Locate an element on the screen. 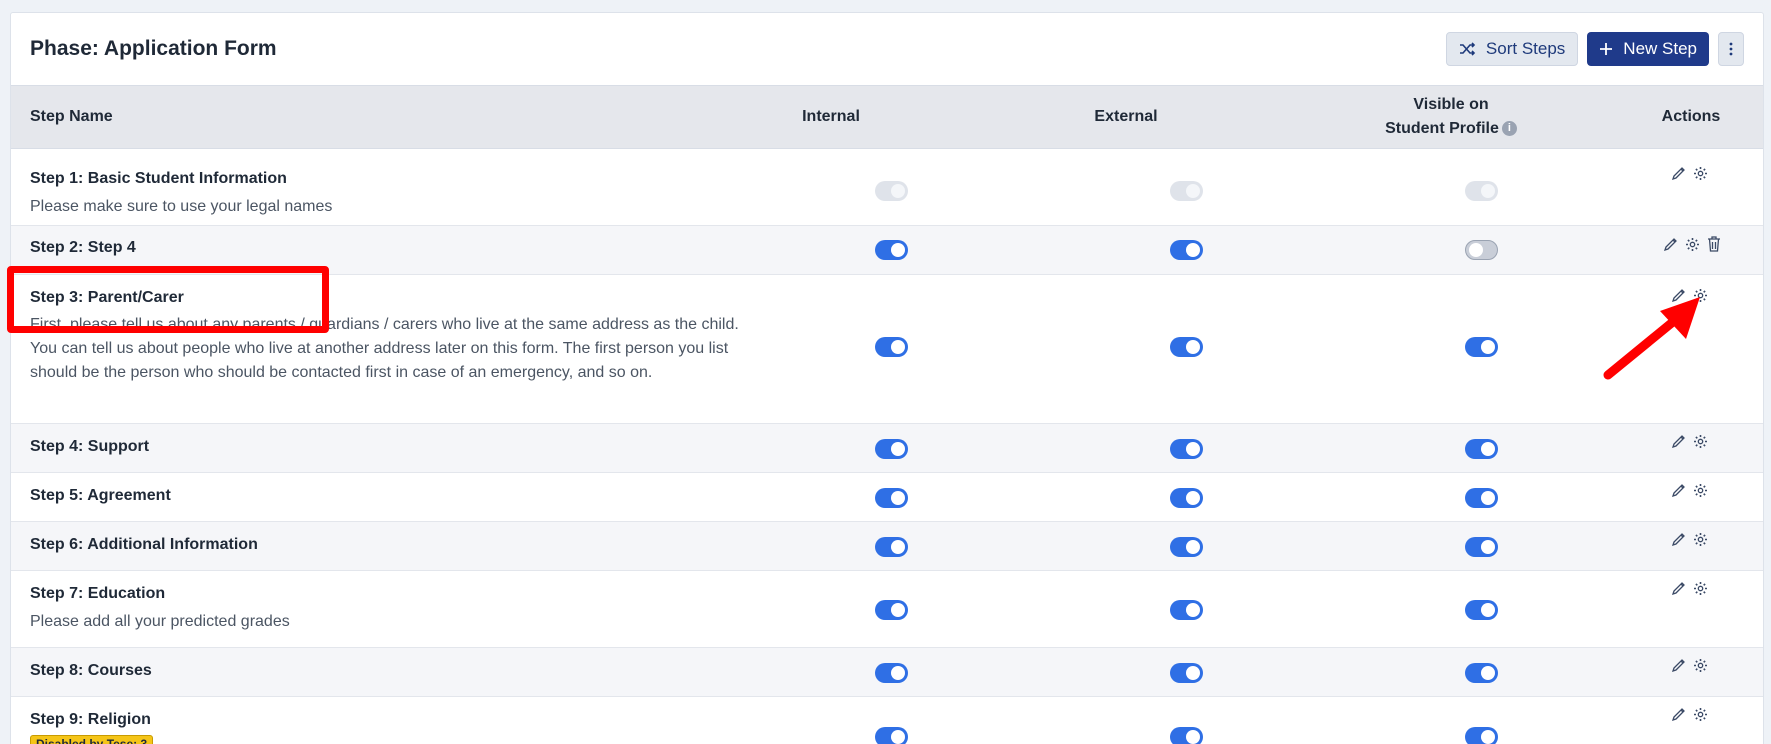  table-row: Step 8: Courses is located at coordinates (887, 672).